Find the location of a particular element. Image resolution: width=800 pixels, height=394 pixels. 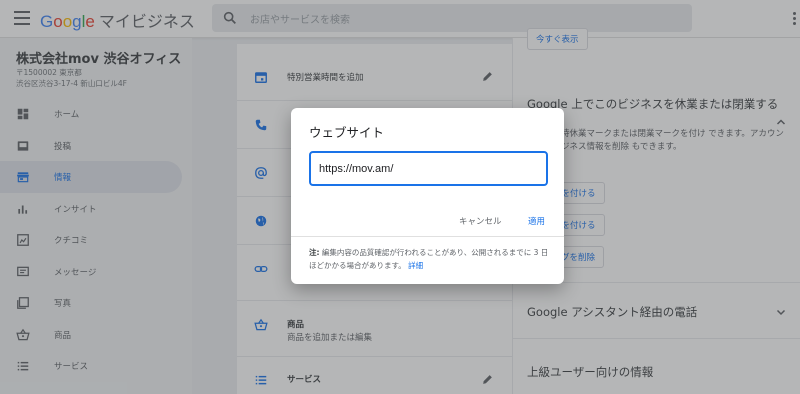

website-url-field is located at coordinates (428, 168).